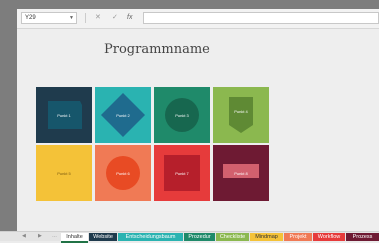 The height and width of the screenshot is (243, 379). I want to click on name-box-value: Y29, so click(30, 18).